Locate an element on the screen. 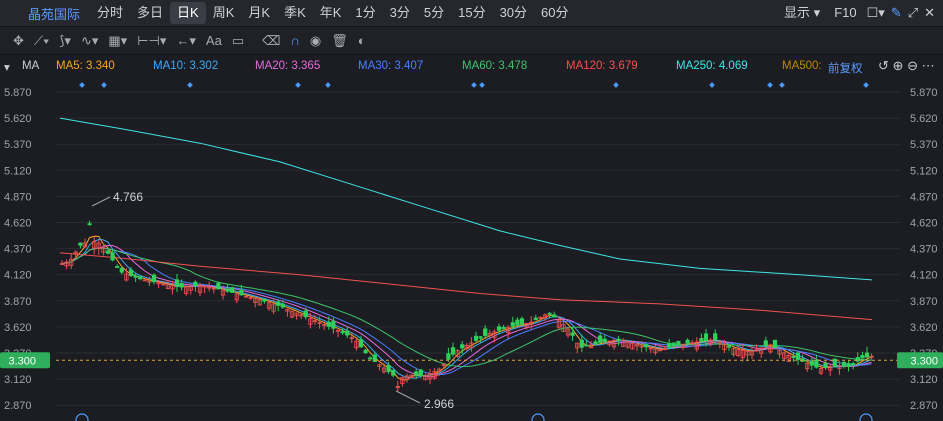 This screenshot has height=421, width=943. checkbox-icon: ☐▾ is located at coordinates (876, 13).